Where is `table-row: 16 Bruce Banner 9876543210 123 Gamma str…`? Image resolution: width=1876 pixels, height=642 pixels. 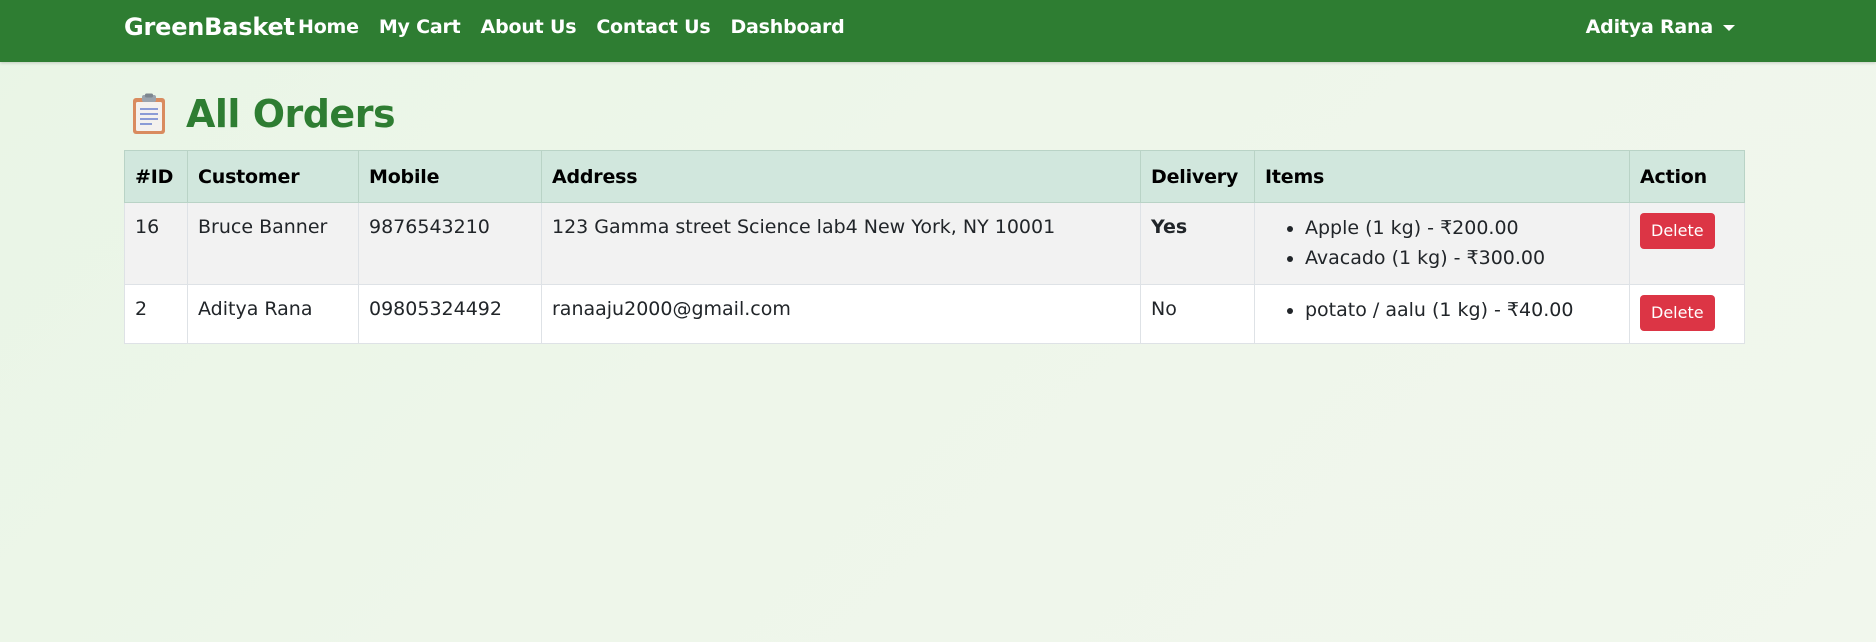 table-row: 16 Bruce Banner 9876543210 123 Gamma str… is located at coordinates (934, 243).